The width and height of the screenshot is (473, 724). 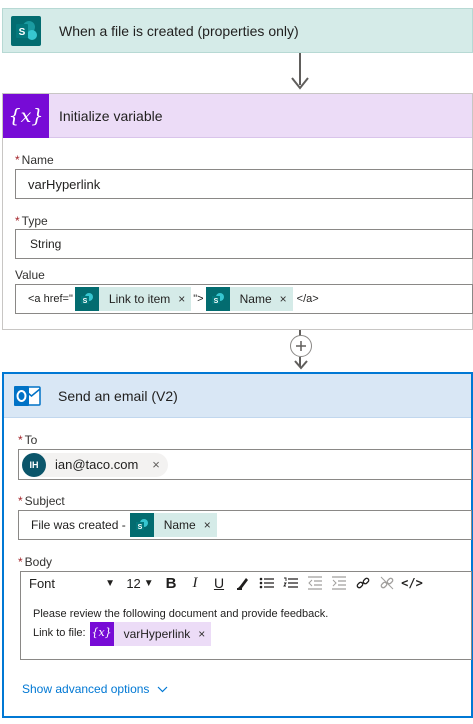 I want to click on name-label: * Name, so click(x=34, y=160).